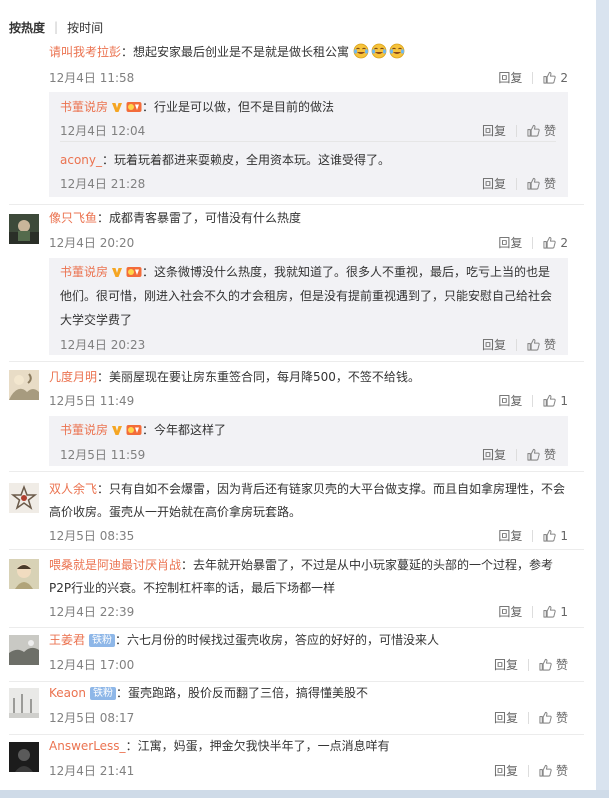 The height and width of the screenshot is (798, 609). I want to click on comment-line: 请叫我考拉彭：想起安家最后创业是不是就是做长租公寓, so click(310, 52).